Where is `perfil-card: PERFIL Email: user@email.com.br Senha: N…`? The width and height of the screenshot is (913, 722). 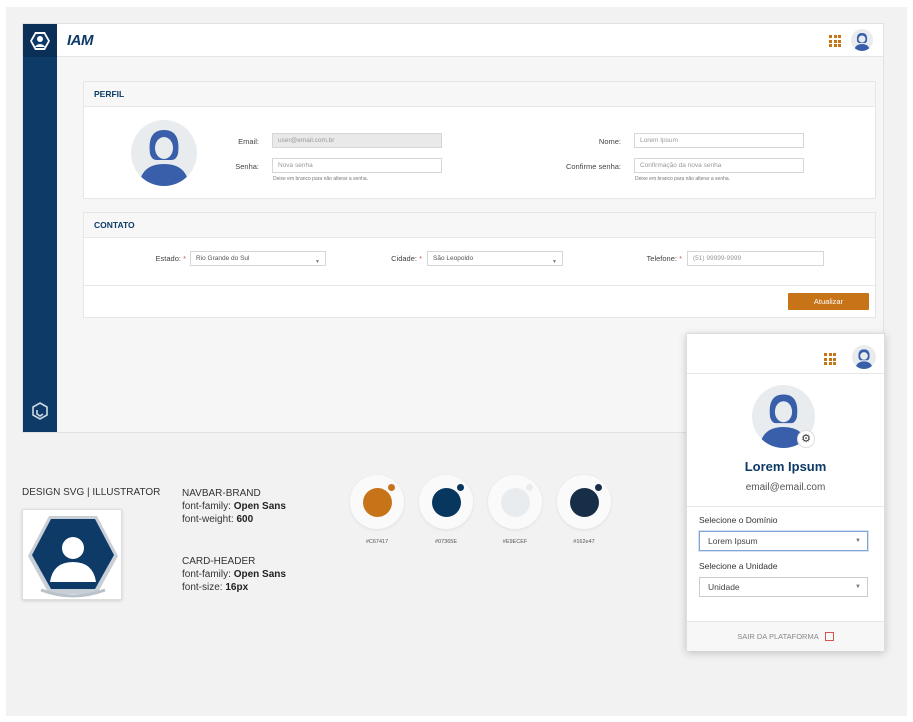
perfil-card: PERFIL Email: user@email.com.br Senha: N… is located at coordinates (479, 140).